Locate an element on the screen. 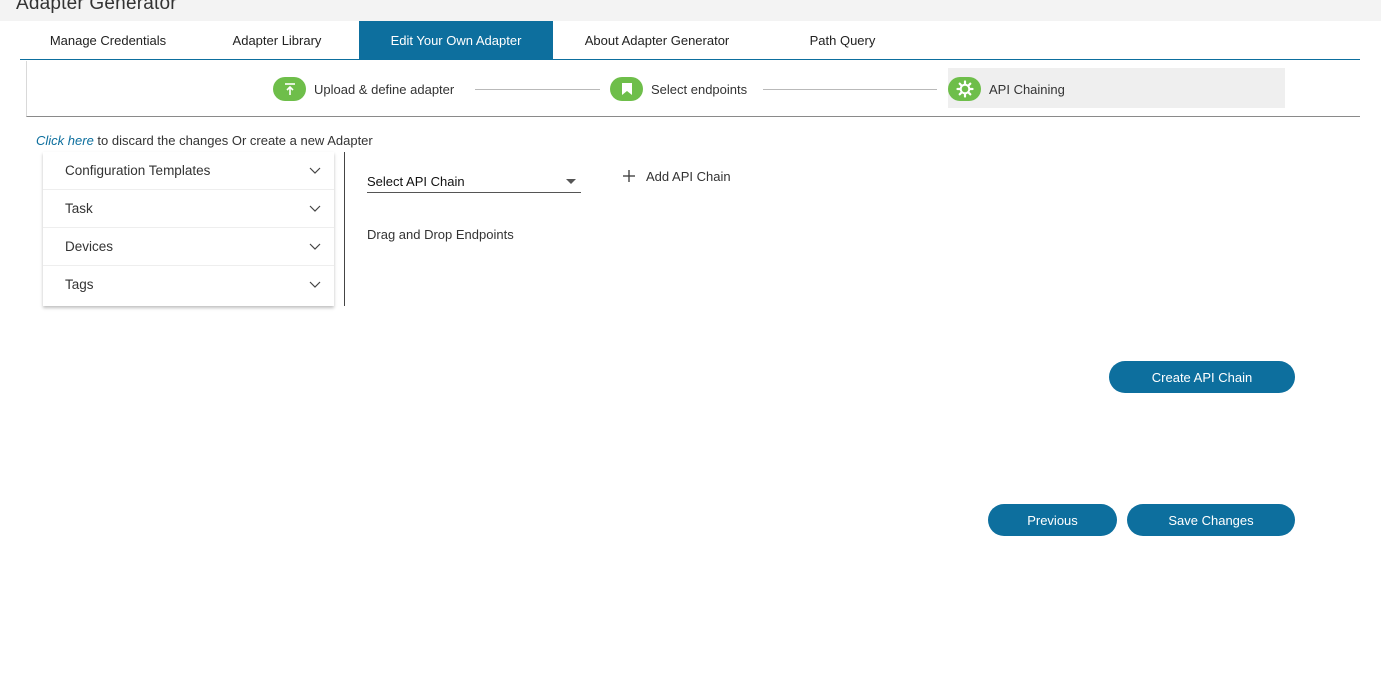 Image resolution: width=1381 pixels, height=683 pixels. step-upload-define: Upload & define adapter is located at coordinates (363, 89).